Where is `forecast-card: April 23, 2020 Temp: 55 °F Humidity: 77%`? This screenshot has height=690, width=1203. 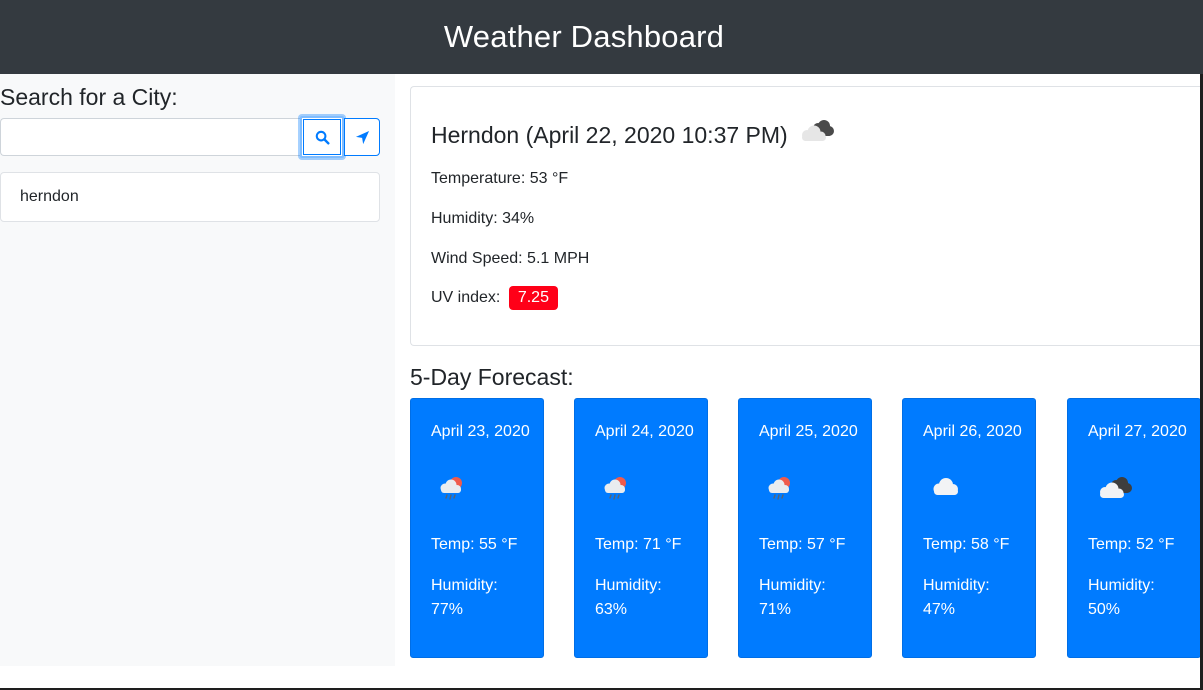
forecast-card: April 23, 2020 Temp: 55 °F Humidity: 77% is located at coordinates (477, 528).